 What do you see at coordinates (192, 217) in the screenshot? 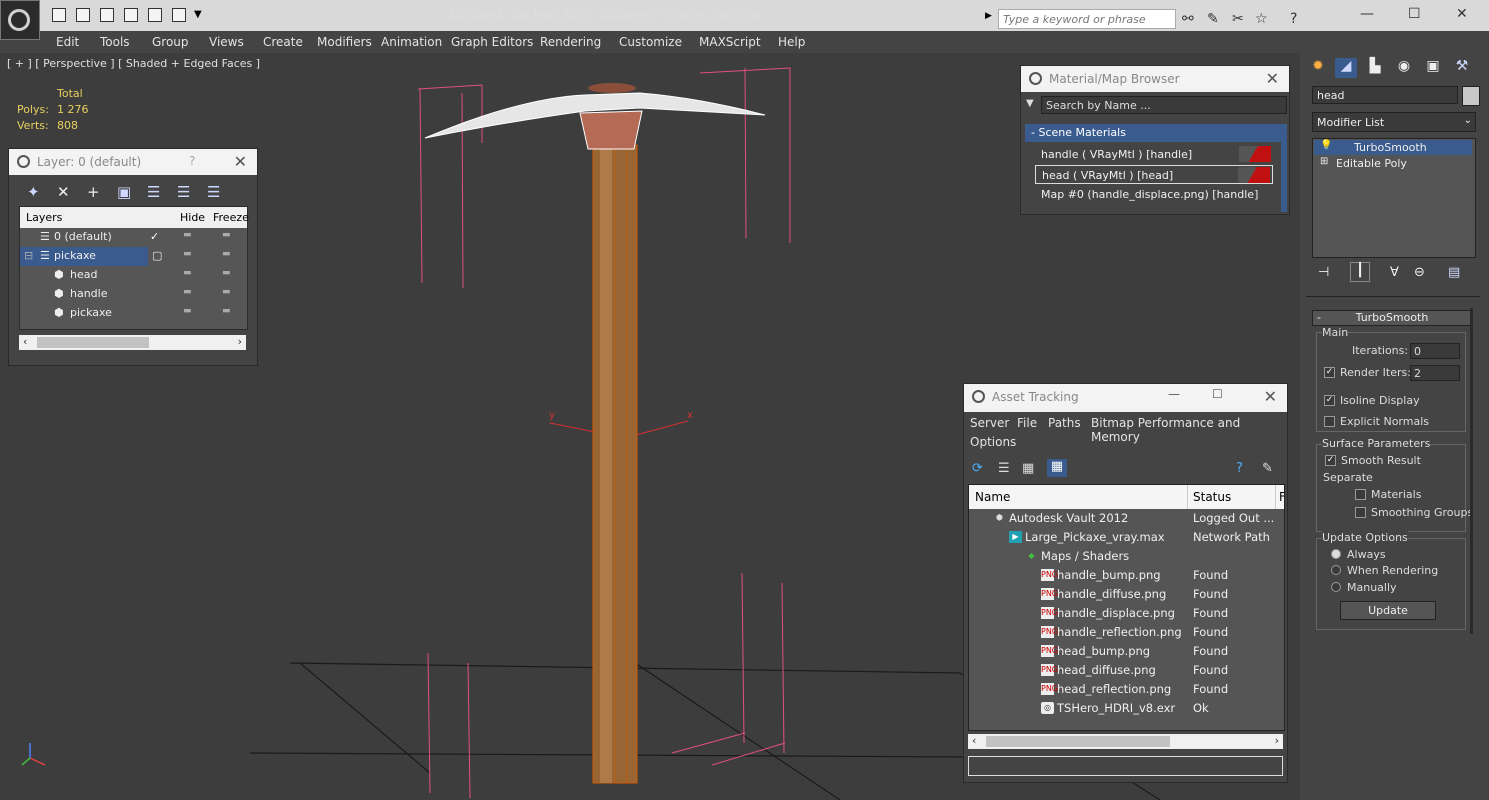
I see `column-hide: Hide` at bounding box center [192, 217].